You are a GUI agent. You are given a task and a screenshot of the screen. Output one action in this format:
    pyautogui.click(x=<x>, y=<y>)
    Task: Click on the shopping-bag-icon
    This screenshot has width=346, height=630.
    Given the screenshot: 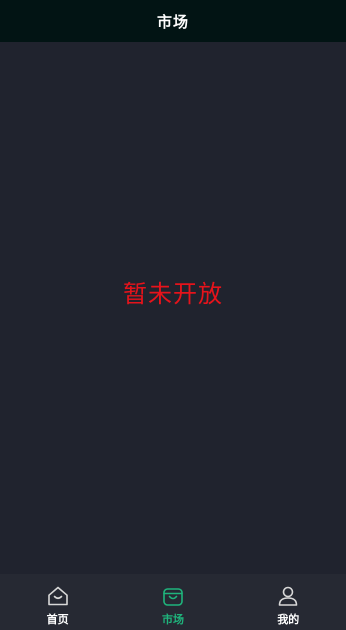 What is the action you would take?
    pyautogui.click(x=173, y=597)
    